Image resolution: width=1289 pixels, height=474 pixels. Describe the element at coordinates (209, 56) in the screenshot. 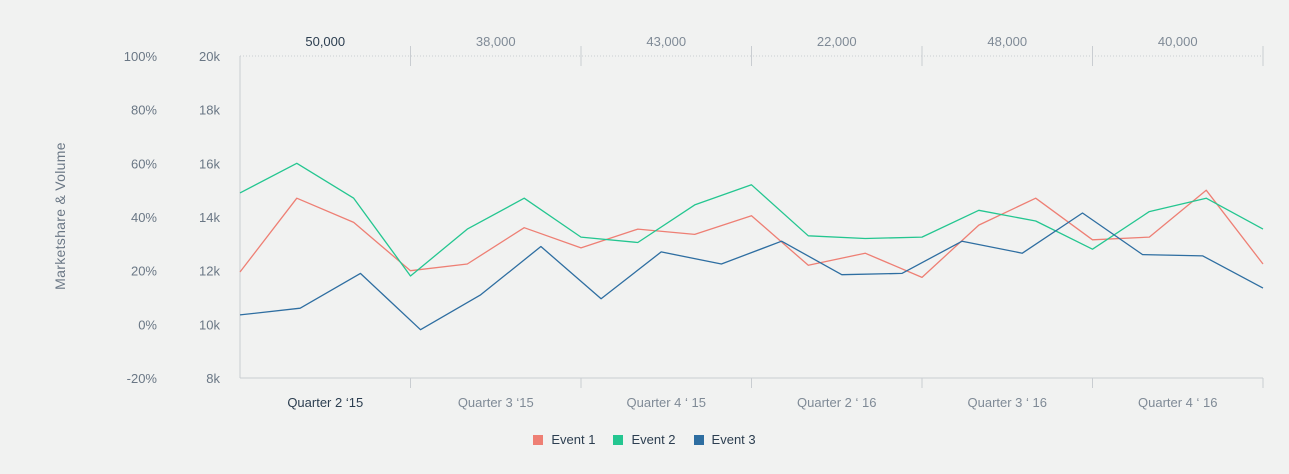

I see `y-right-tick-label: 20k` at that location.